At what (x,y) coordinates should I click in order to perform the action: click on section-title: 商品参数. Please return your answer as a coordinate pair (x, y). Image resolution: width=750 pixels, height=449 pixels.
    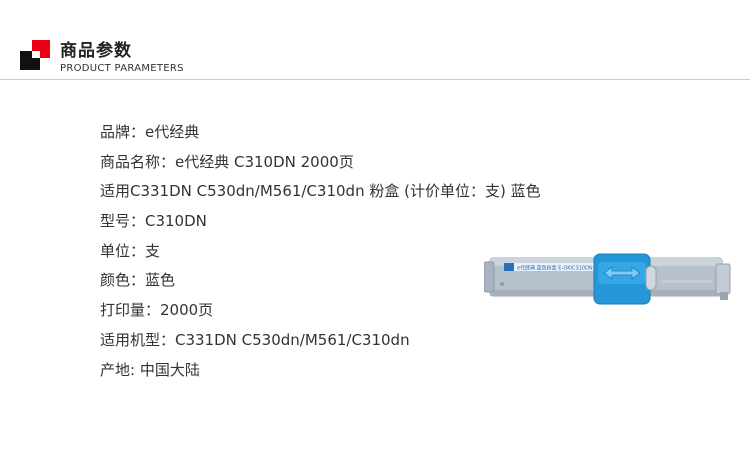
    Looking at the image, I should click on (96, 51).